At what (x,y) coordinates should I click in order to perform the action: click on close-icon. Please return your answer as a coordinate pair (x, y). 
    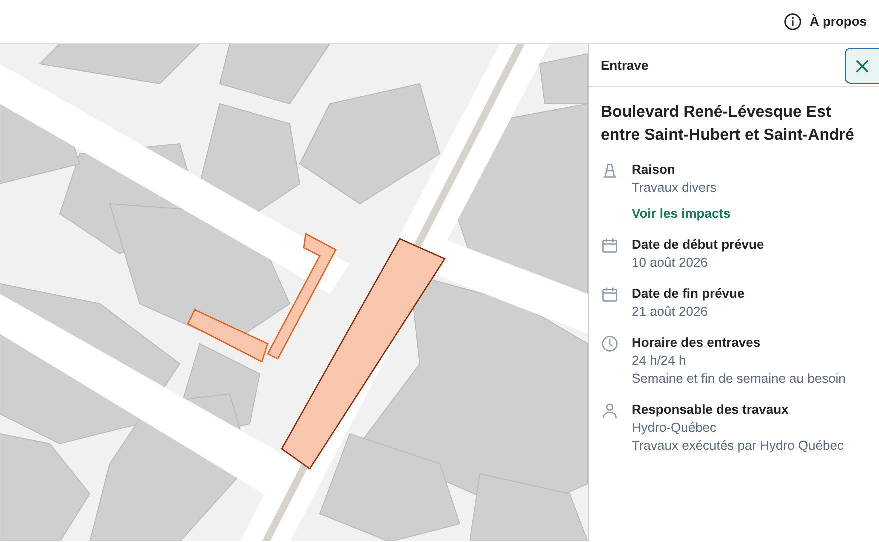
    Looking at the image, I should click on (862, 66).